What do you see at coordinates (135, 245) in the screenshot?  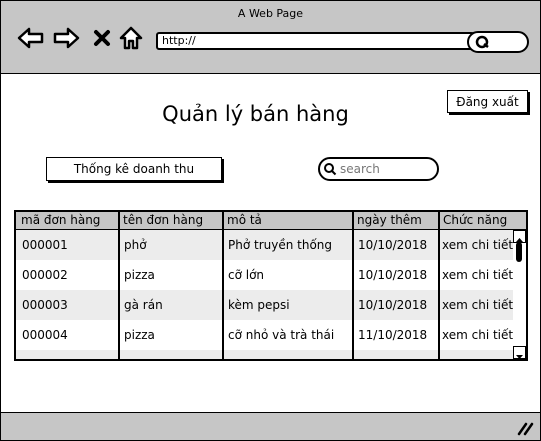 I see `cell-order-name: phở` at bounding box center [135, 245].